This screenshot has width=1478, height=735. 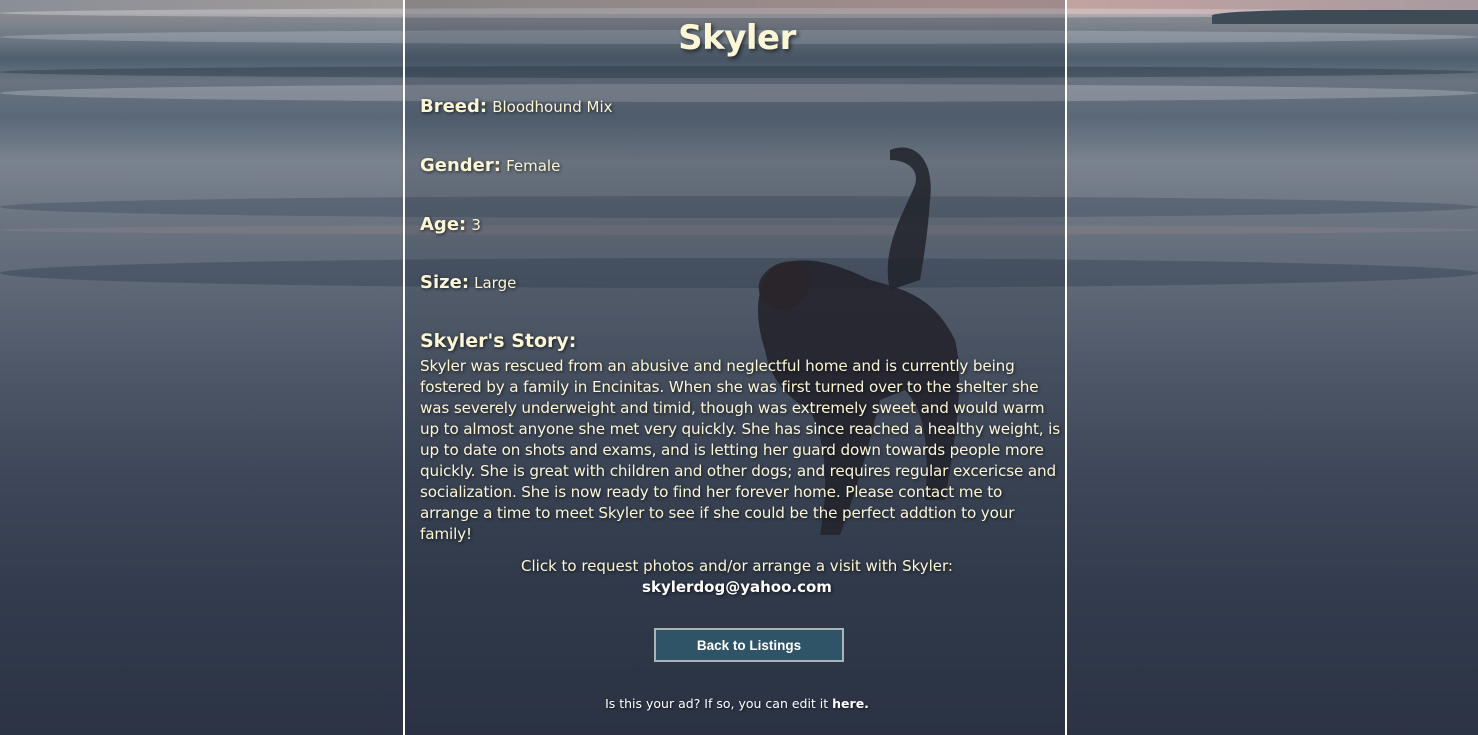 I want to click on size-value: Large, so click(x=495, y=283).